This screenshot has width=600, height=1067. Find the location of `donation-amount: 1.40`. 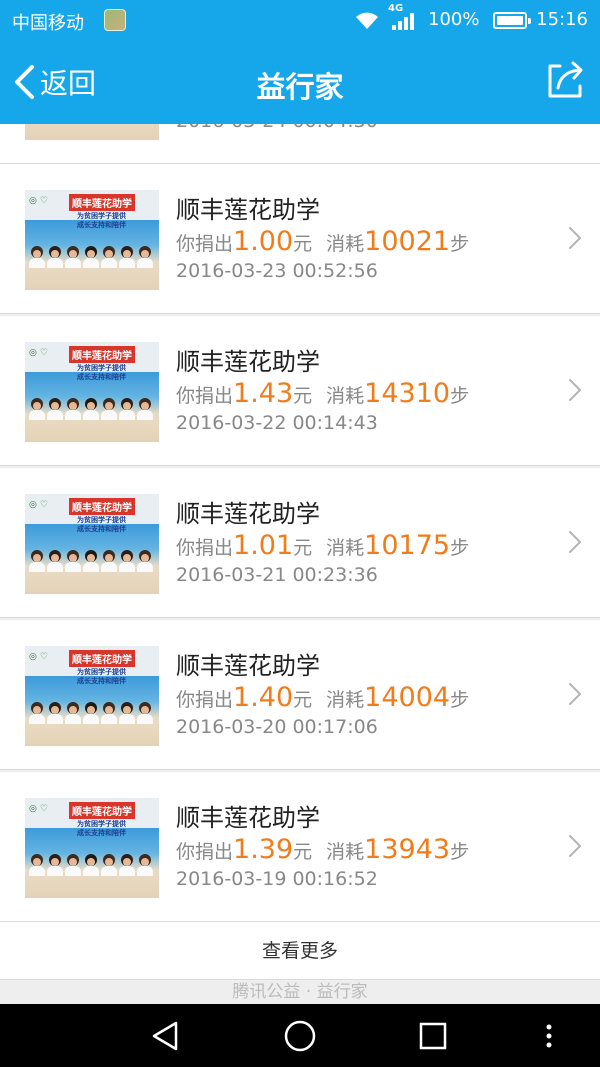

donation-amount: 1.40 is located at coordinates (263, 697).